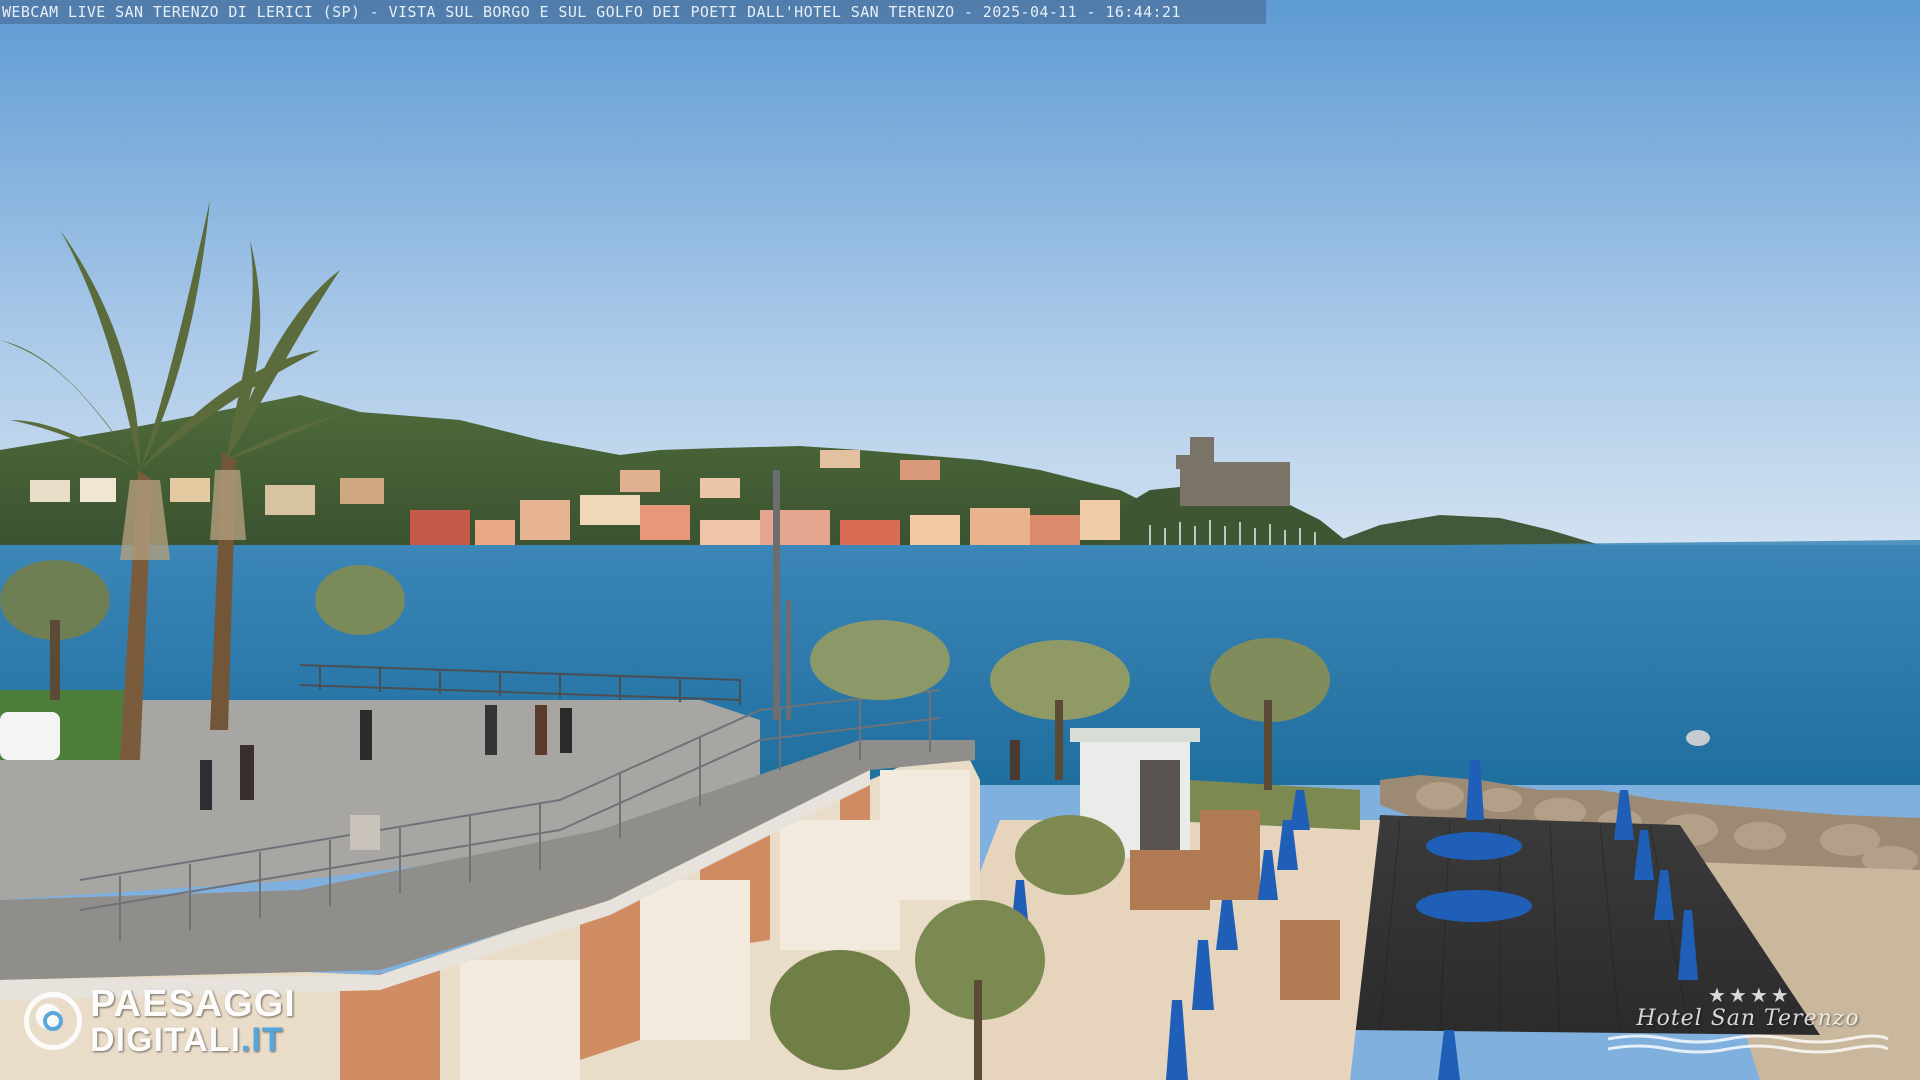 The image size is (1920, 1080). What do you see at coordinates (53, 1021) in the screenshot?
I see `paesaggi-logo-icon` at bounding box center [53, 1021].